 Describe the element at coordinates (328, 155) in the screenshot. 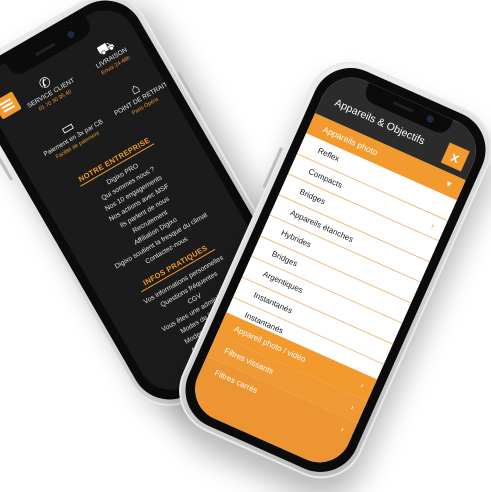

I see `list-item-label: Reflex` at that location.